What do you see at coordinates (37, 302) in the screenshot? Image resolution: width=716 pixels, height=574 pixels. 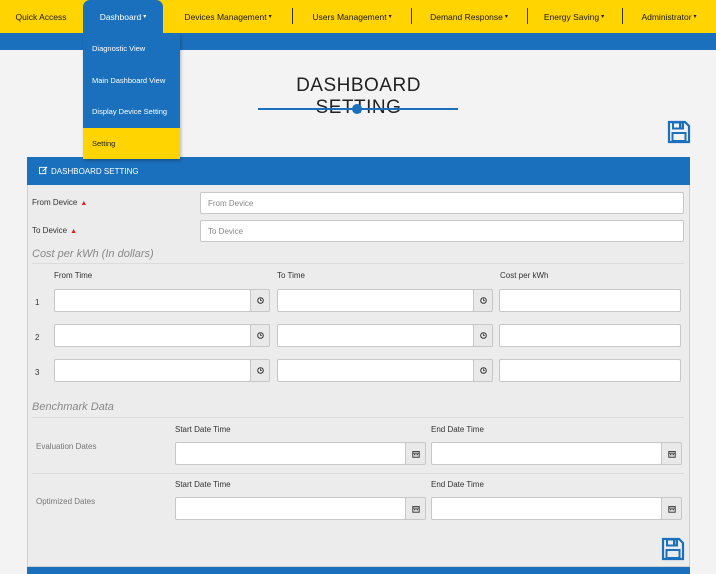 I see `row-number: 1` at bounding box center [37, 302].